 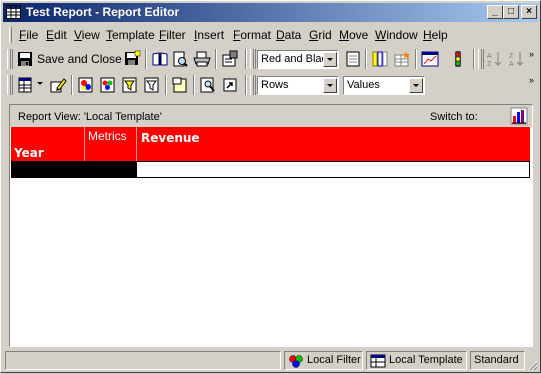 I want to click on column-format-icon, so click(x=380, y=59).